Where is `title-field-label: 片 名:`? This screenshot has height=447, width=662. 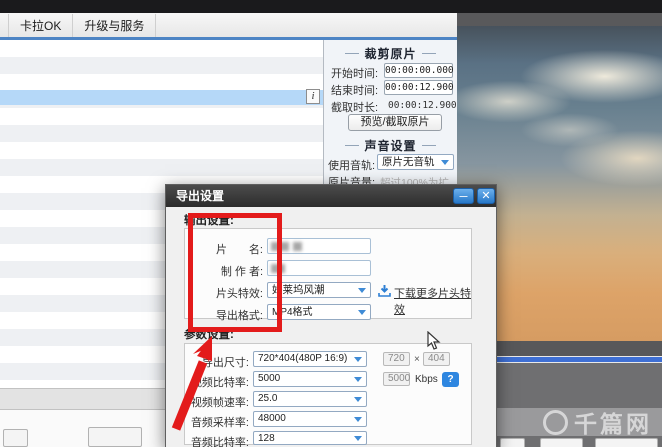 title-field-label: 片 名: is located at coordinates (239, 250).